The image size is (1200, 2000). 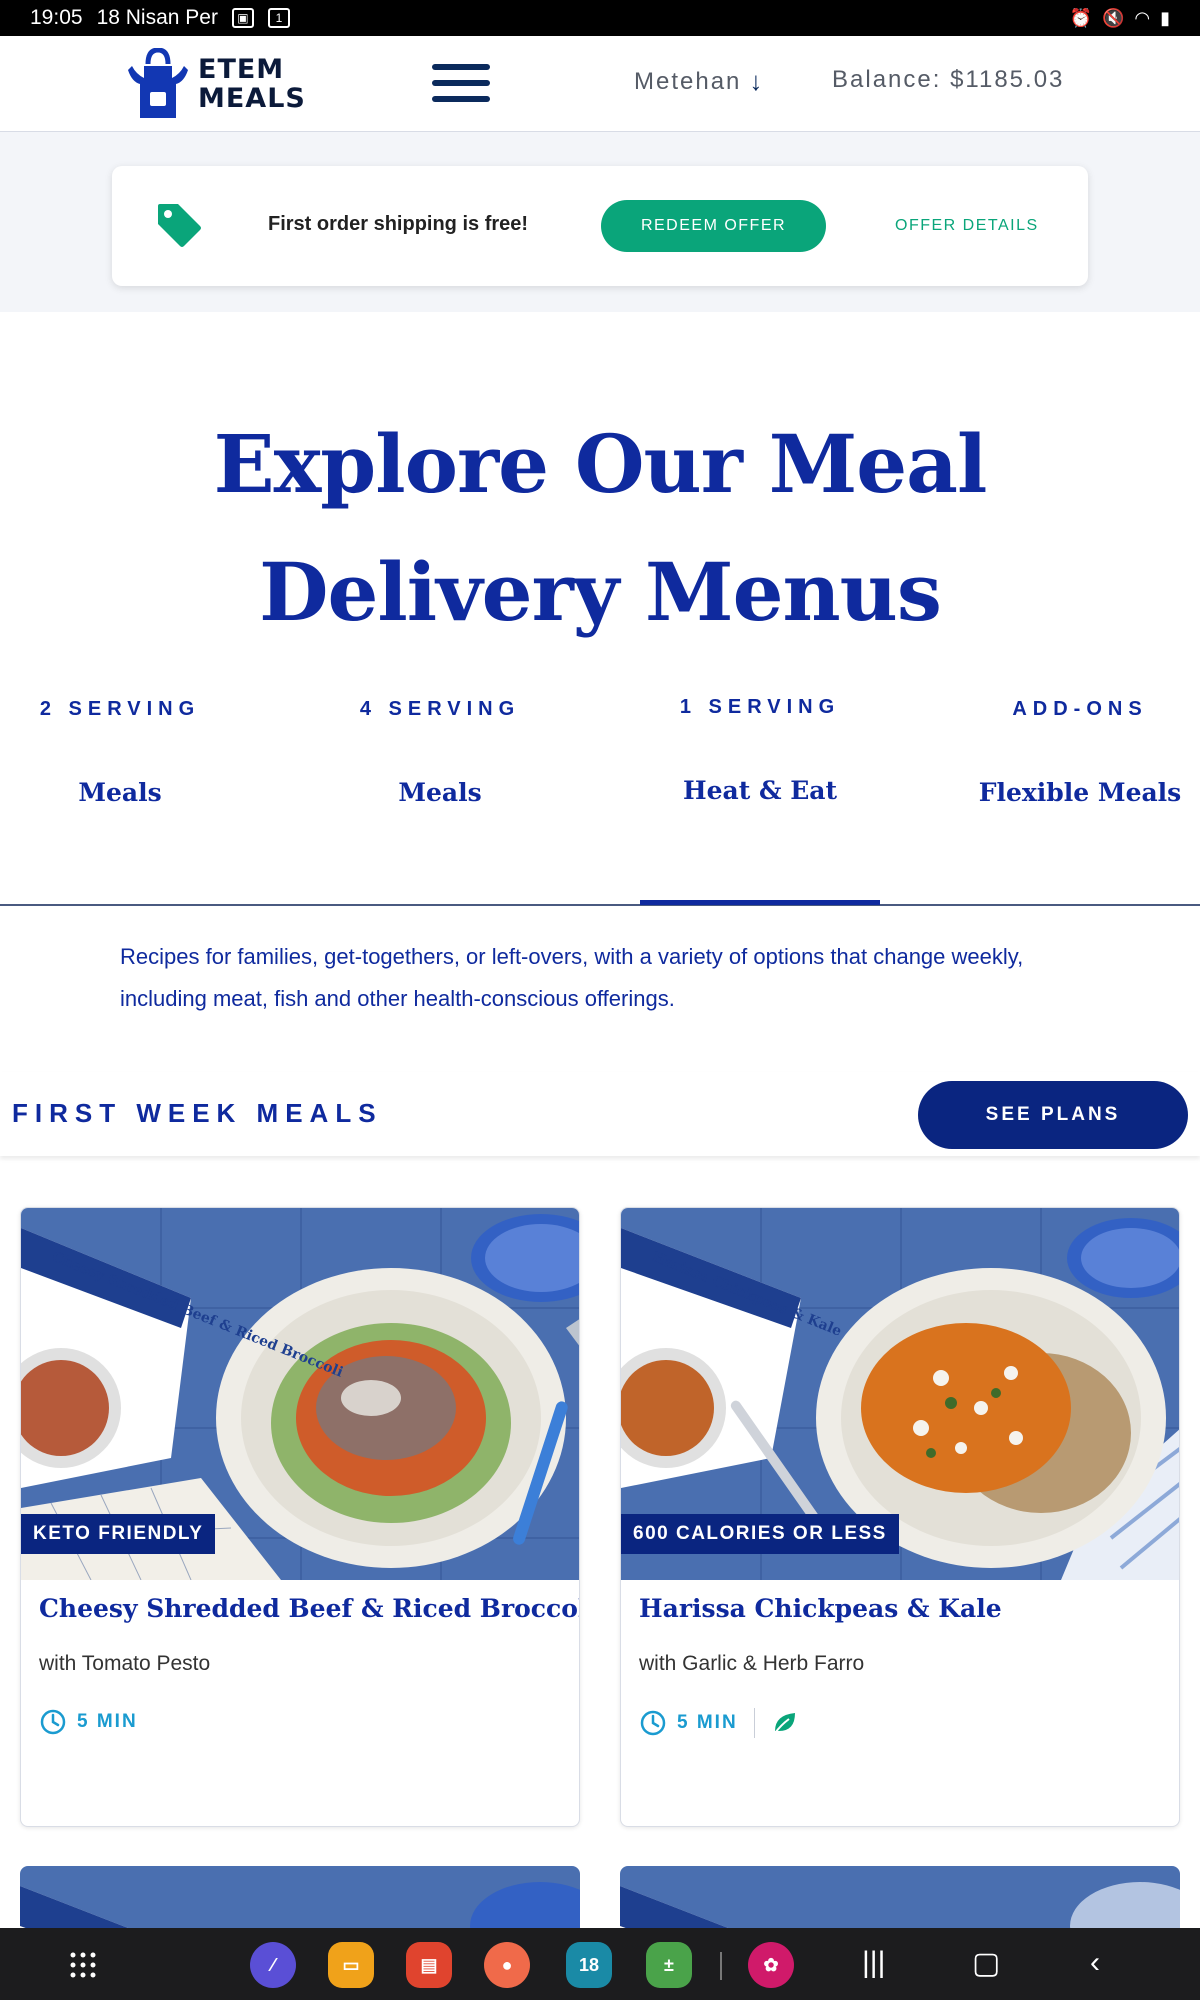 What do you see at coordinates (873, 1963) in the screenshot?
I see `recent-apps-icon: |||` at bounding box center [873, 1963].